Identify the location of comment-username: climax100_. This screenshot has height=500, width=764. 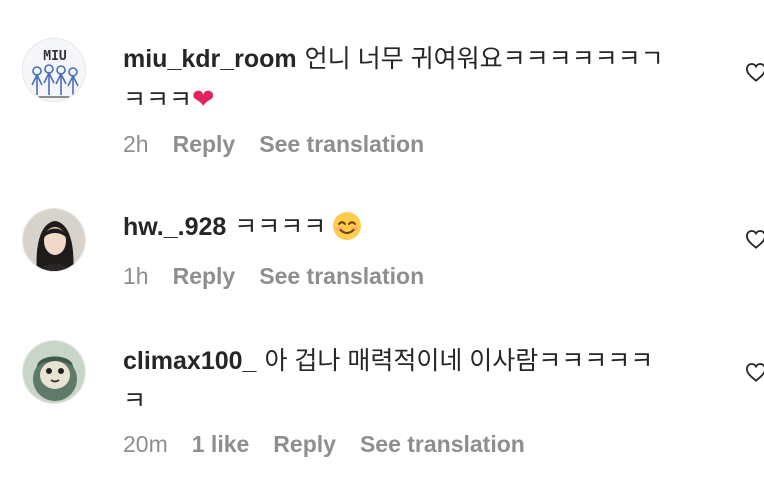
(189, 361).